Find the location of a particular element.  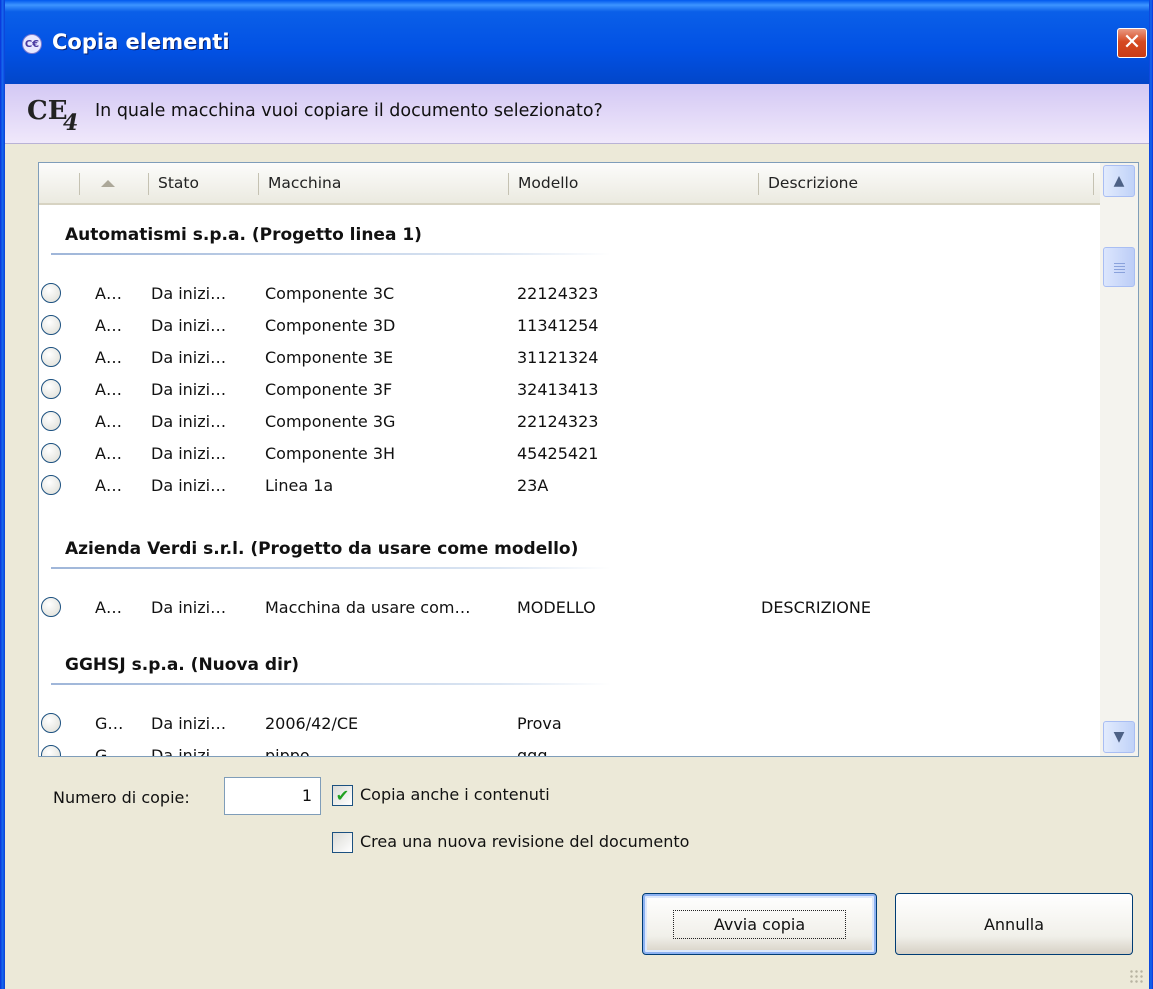

scroll-up-icon: ▲ is located at coordinates (1119, 181).